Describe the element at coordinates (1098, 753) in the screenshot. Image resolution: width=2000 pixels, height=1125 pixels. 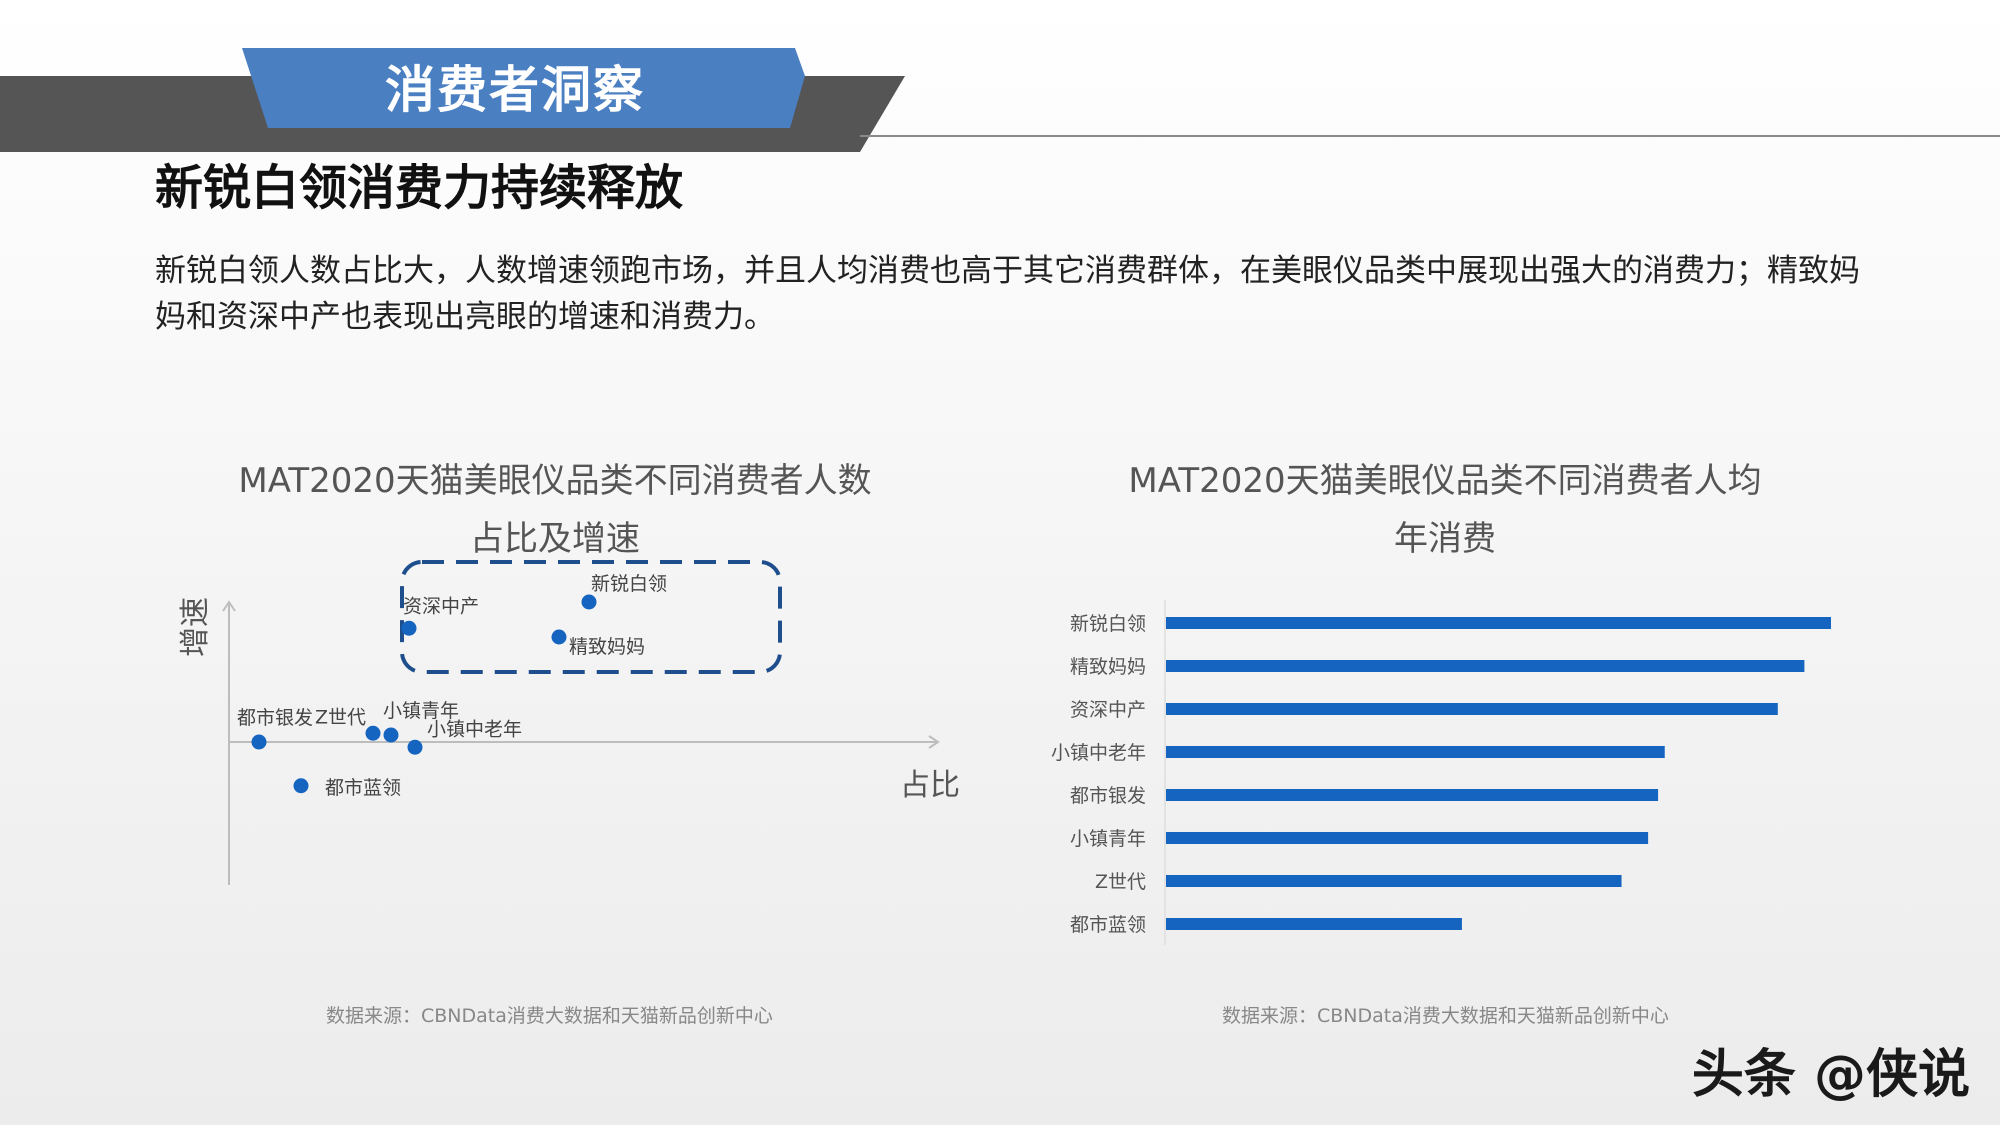
I see `bar-category-label: 小镇中老年` at that location.